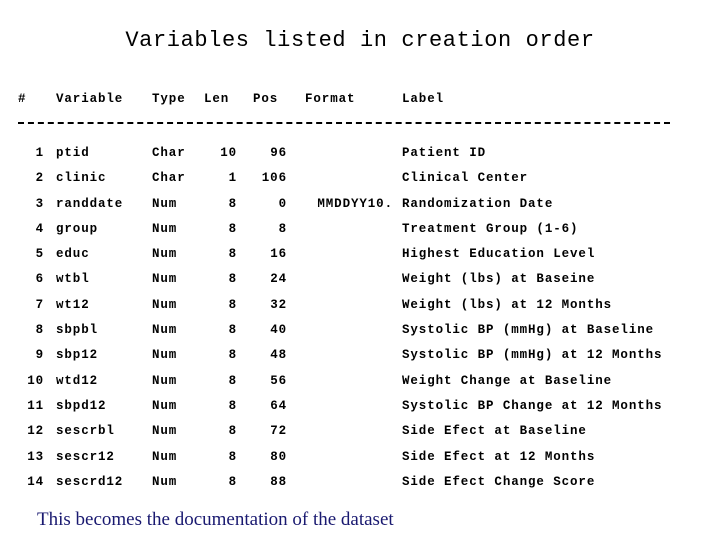 The width and height of the screenshot is (720, 540). I want to click on column-header-pos: Pos, so click(266, 99).